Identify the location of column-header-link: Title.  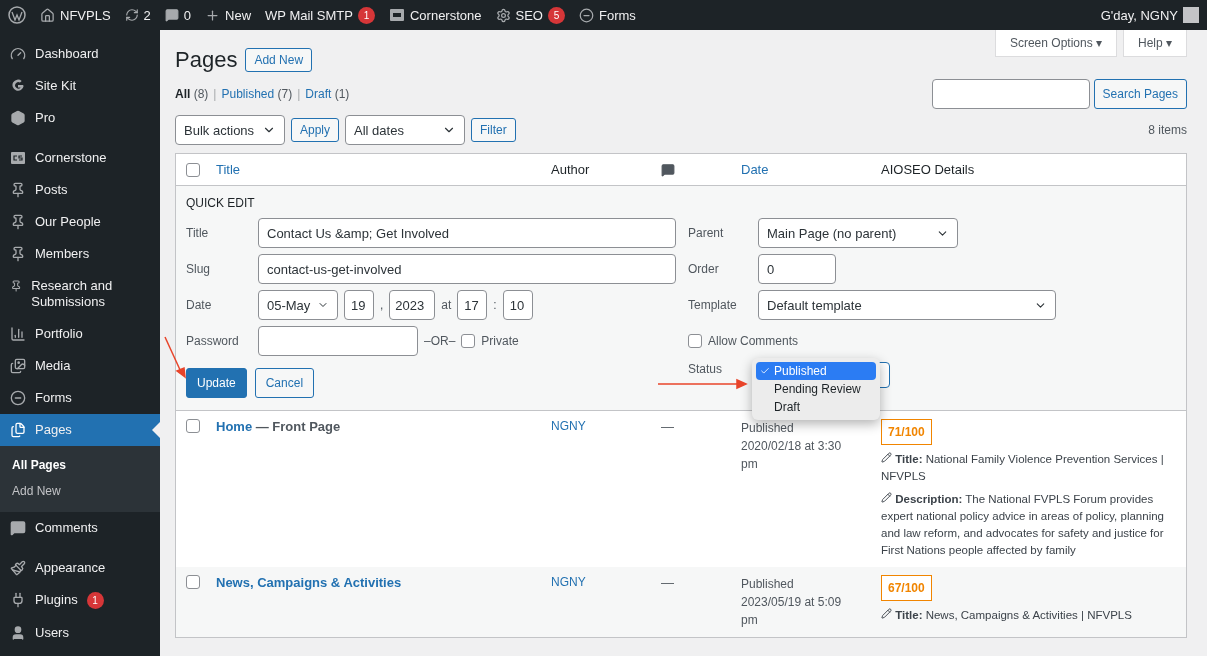
(383, 169).